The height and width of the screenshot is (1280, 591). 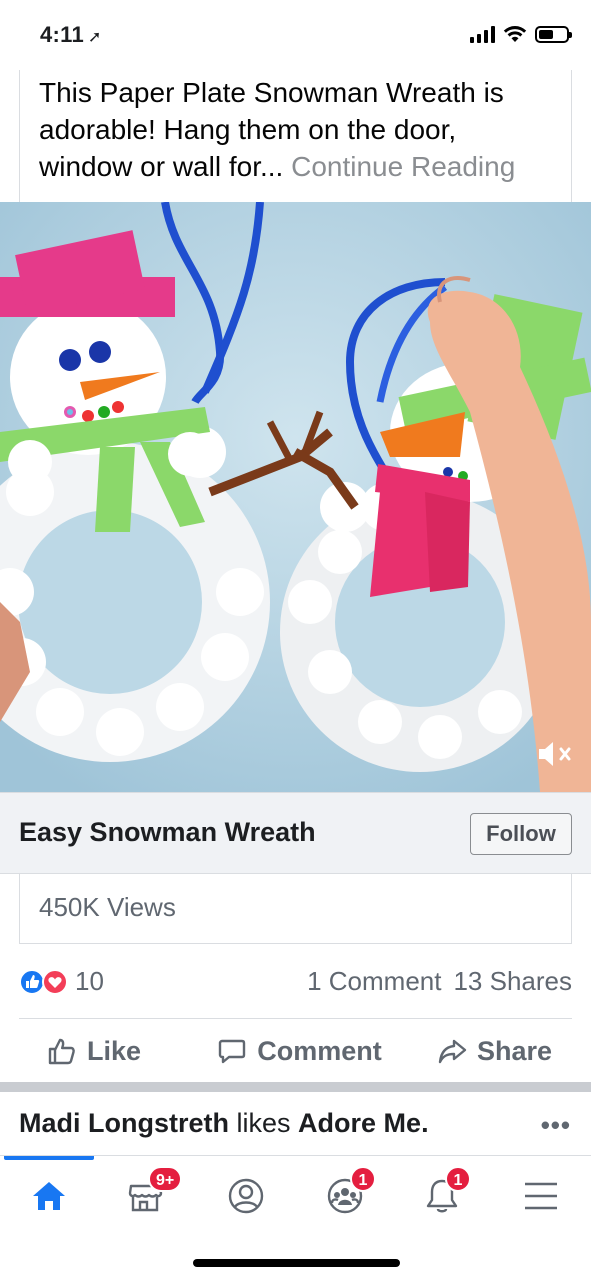 I want to click on reaction-count: 10, so click(x=89, y=981).